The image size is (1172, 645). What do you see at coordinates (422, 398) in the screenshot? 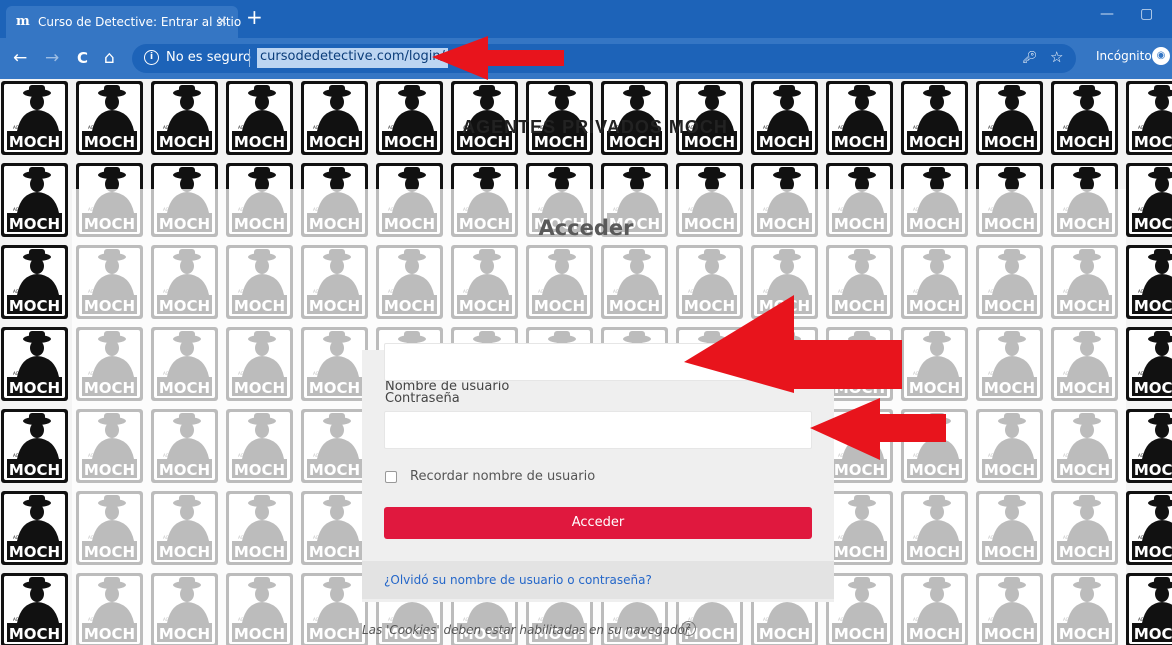
I see `password-label: Contraseña` at bounding box center [422, 398].